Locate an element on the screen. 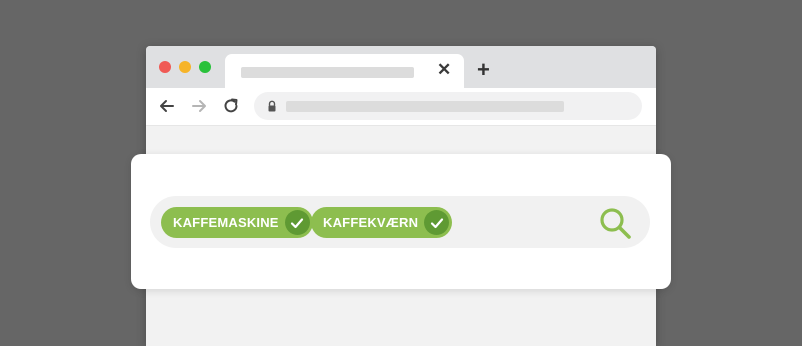 The width and height of the screenshot is (802, 346). tag-chip: KAFFEKVÆRN is located at coordinates (382, 222).